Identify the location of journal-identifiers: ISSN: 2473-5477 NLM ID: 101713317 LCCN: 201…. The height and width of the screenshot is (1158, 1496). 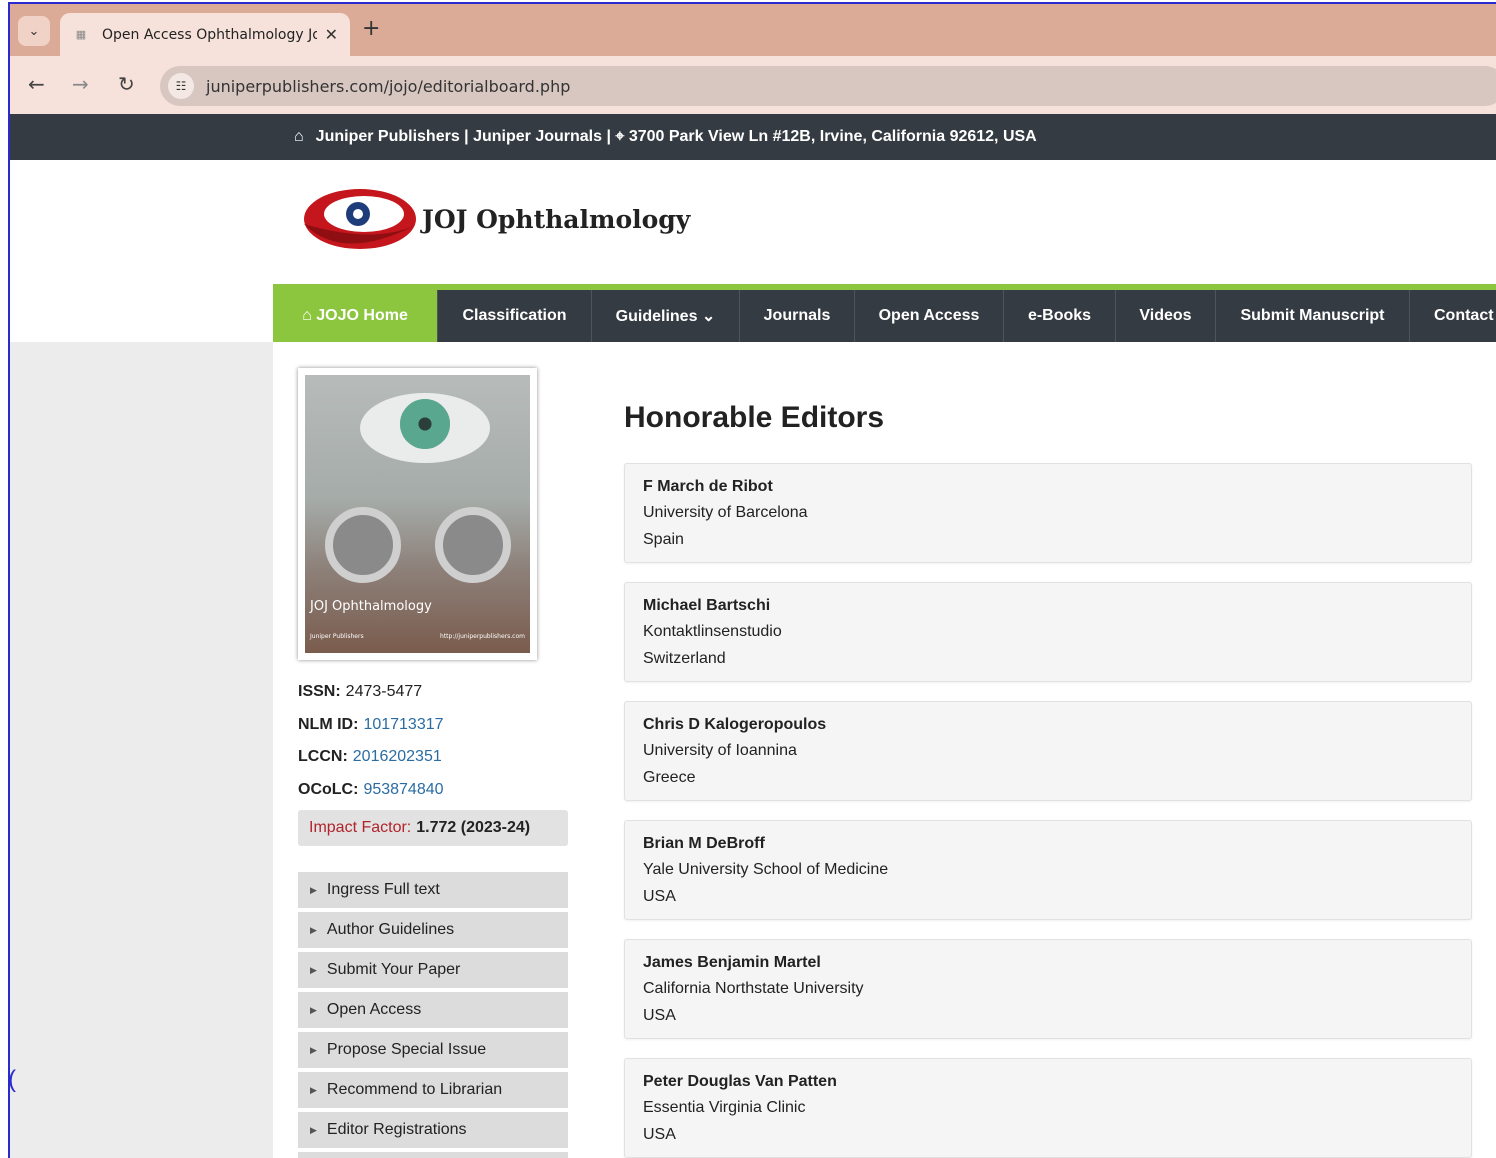
(371, 741).